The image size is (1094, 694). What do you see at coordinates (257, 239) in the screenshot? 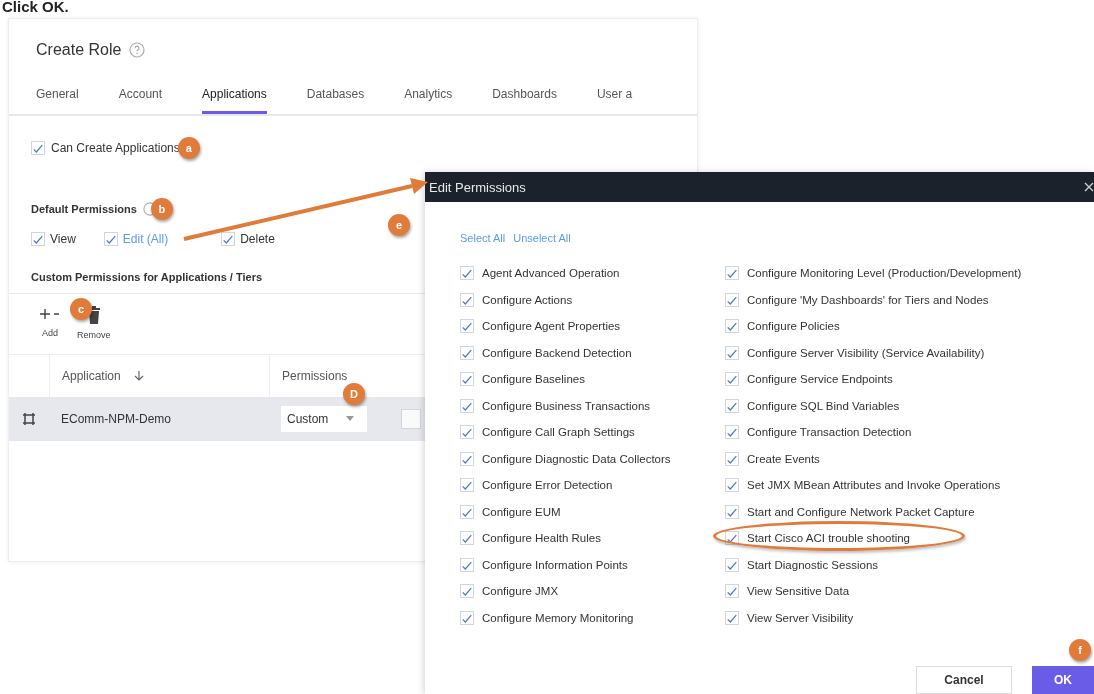
I see `checkbox-label: Delete` at bounding box center [257, 239].